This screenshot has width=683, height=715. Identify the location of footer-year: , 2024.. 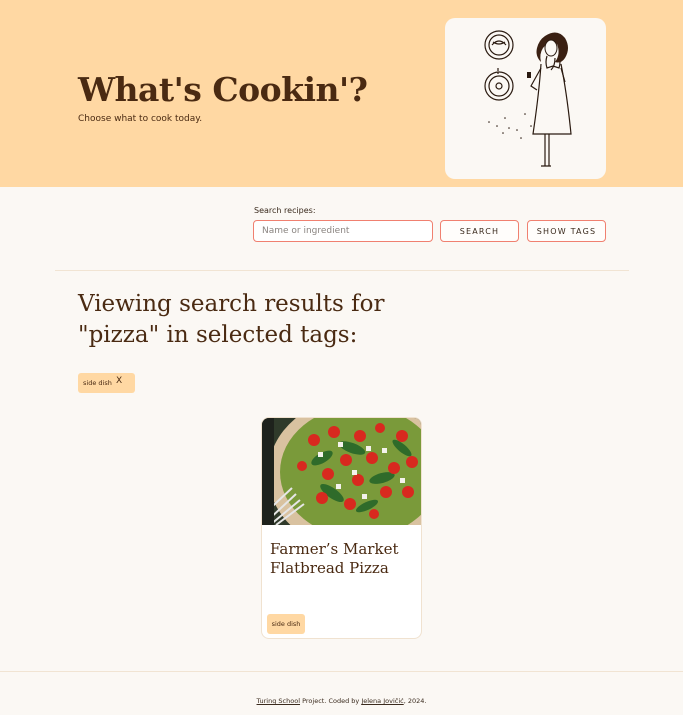
(415, 701).